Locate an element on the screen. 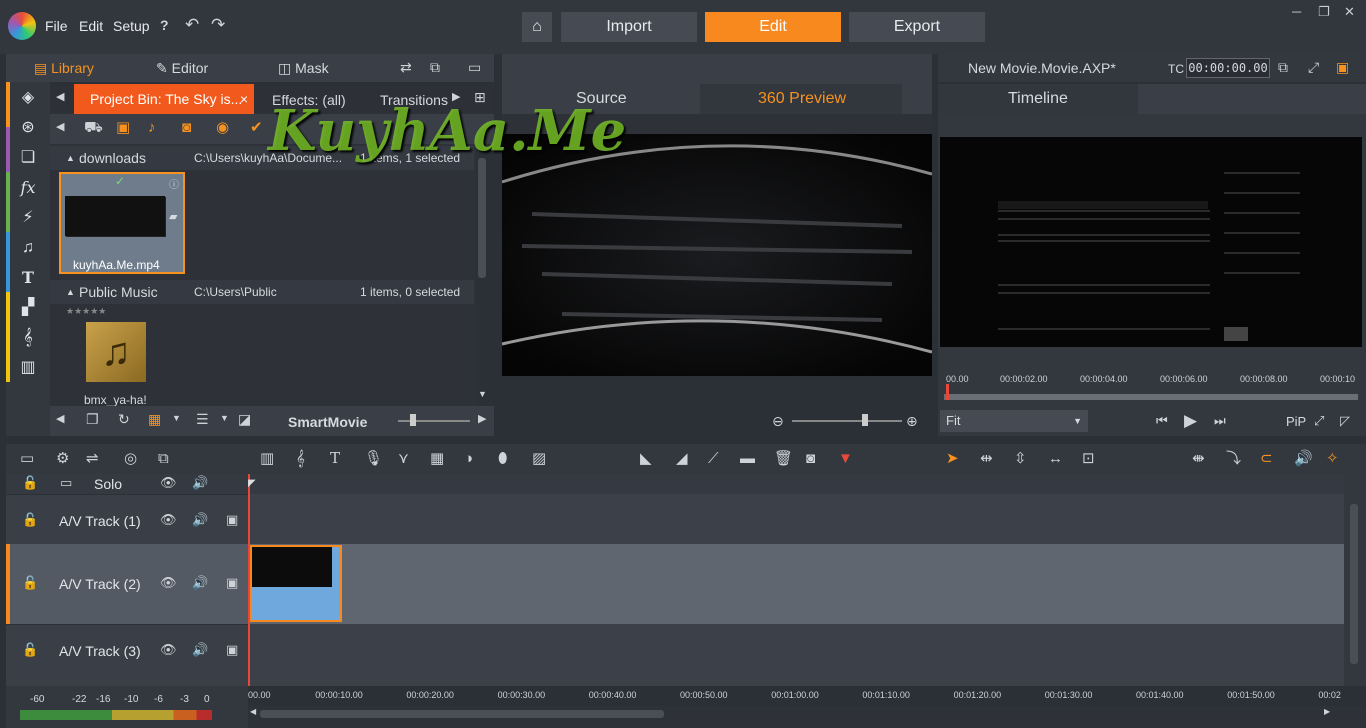 This screenshot has height=728, width=1366. tab-mask: ◫ Mask is located at coordinates (303, 68).